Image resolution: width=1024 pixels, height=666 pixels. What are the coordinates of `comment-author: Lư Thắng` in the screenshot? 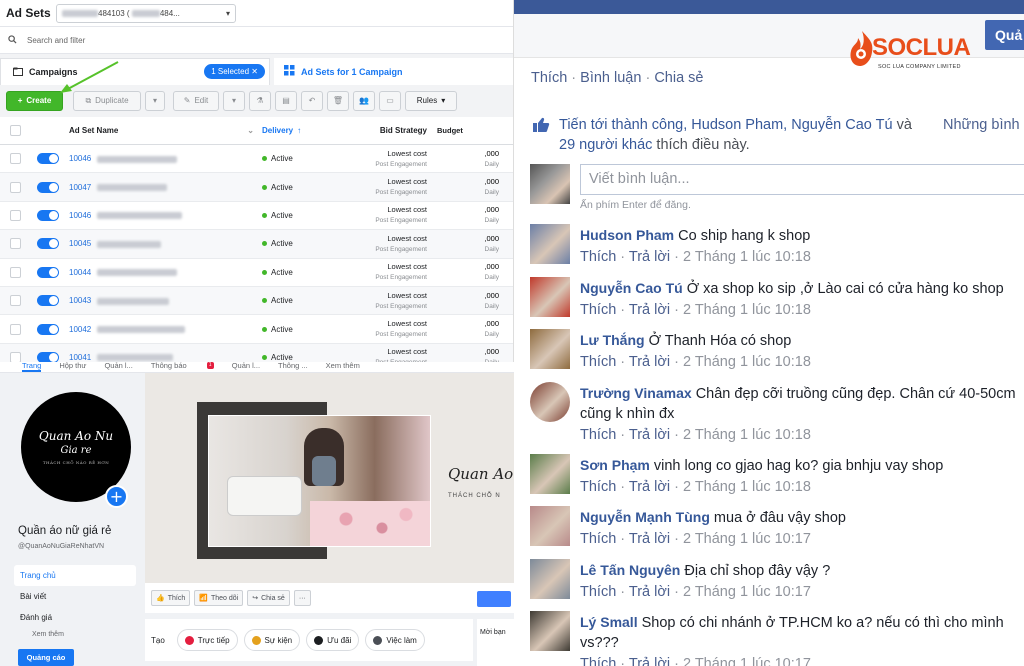 It's located at (612, 340).